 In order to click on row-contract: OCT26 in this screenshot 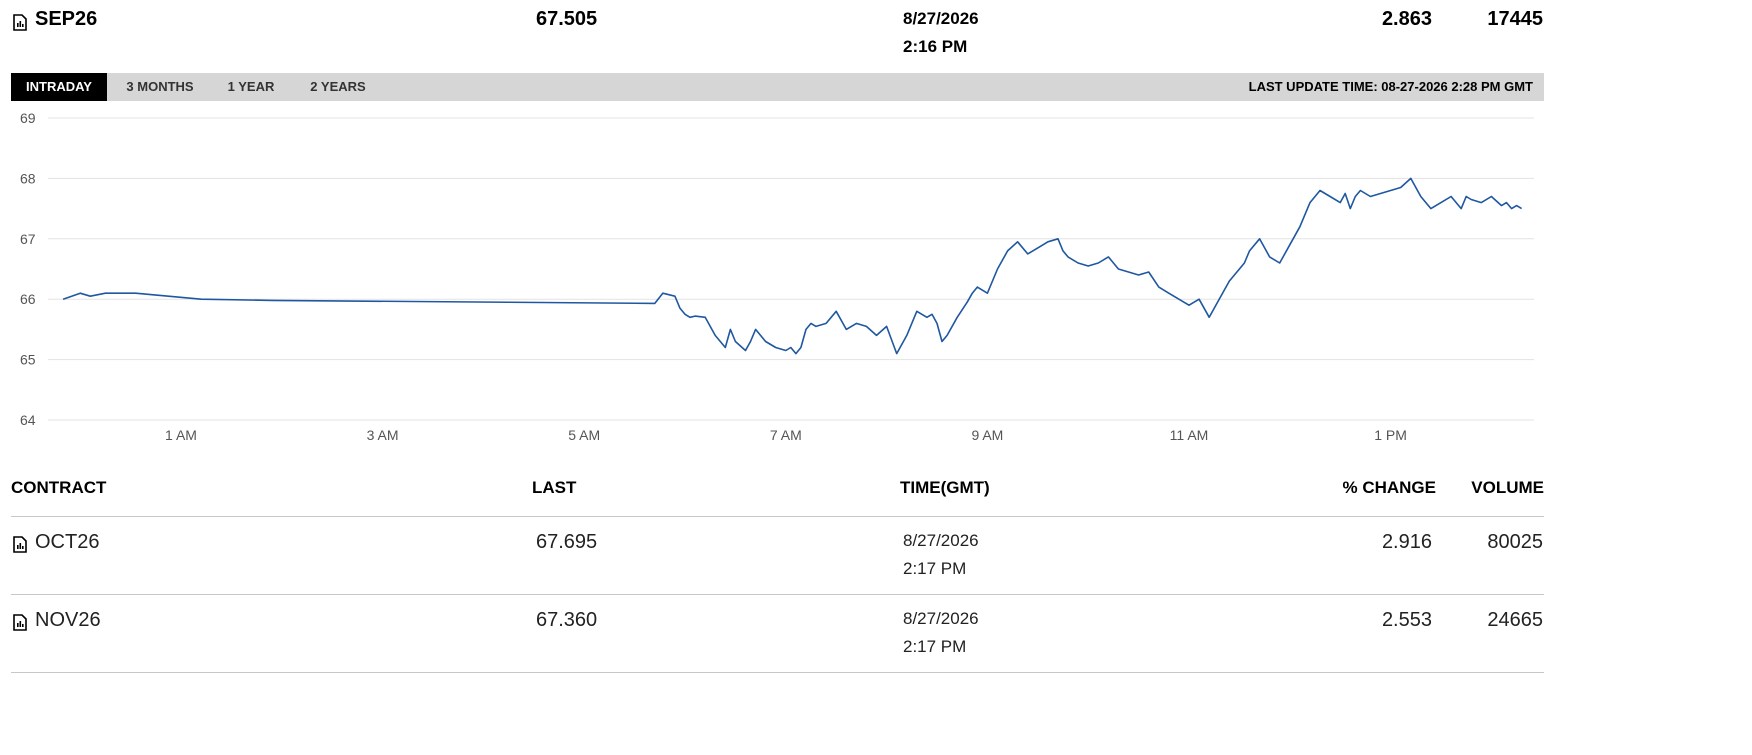, I will do `click(67, 542)`.